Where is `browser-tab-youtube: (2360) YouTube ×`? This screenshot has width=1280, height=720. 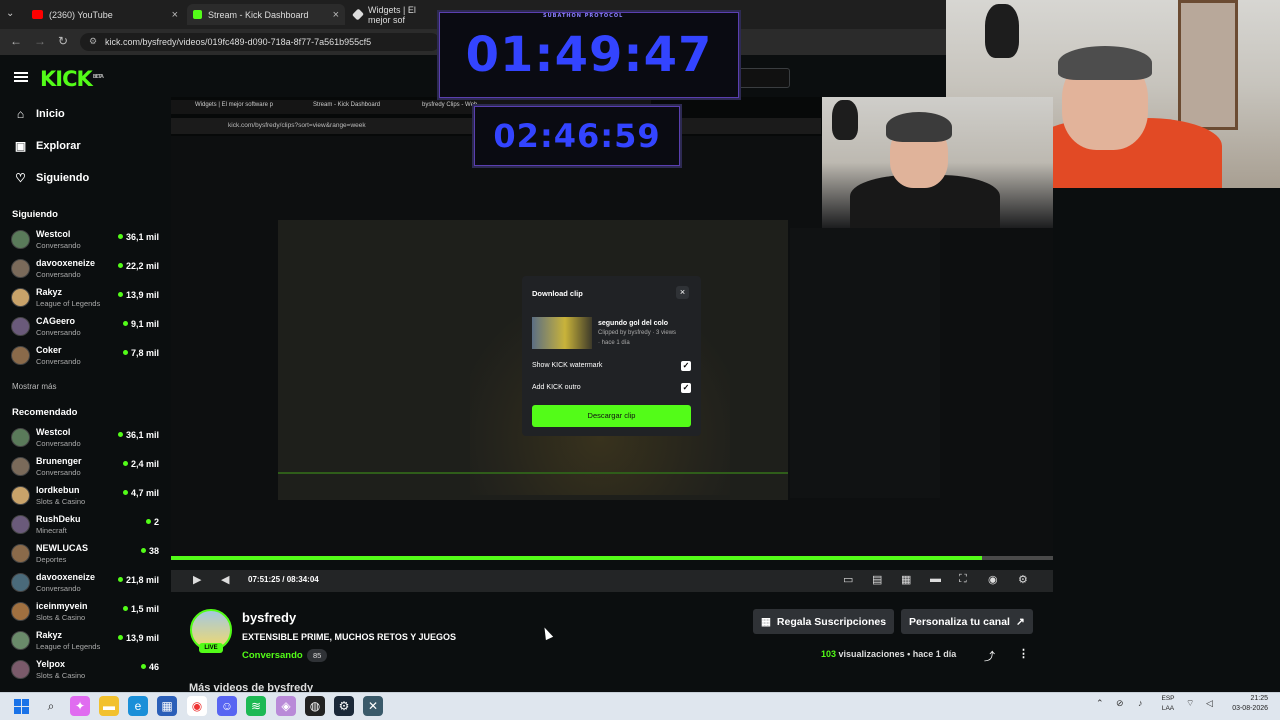
browser-tab-youtube: (2360) YouTube × is located at coordinates (105, 14).